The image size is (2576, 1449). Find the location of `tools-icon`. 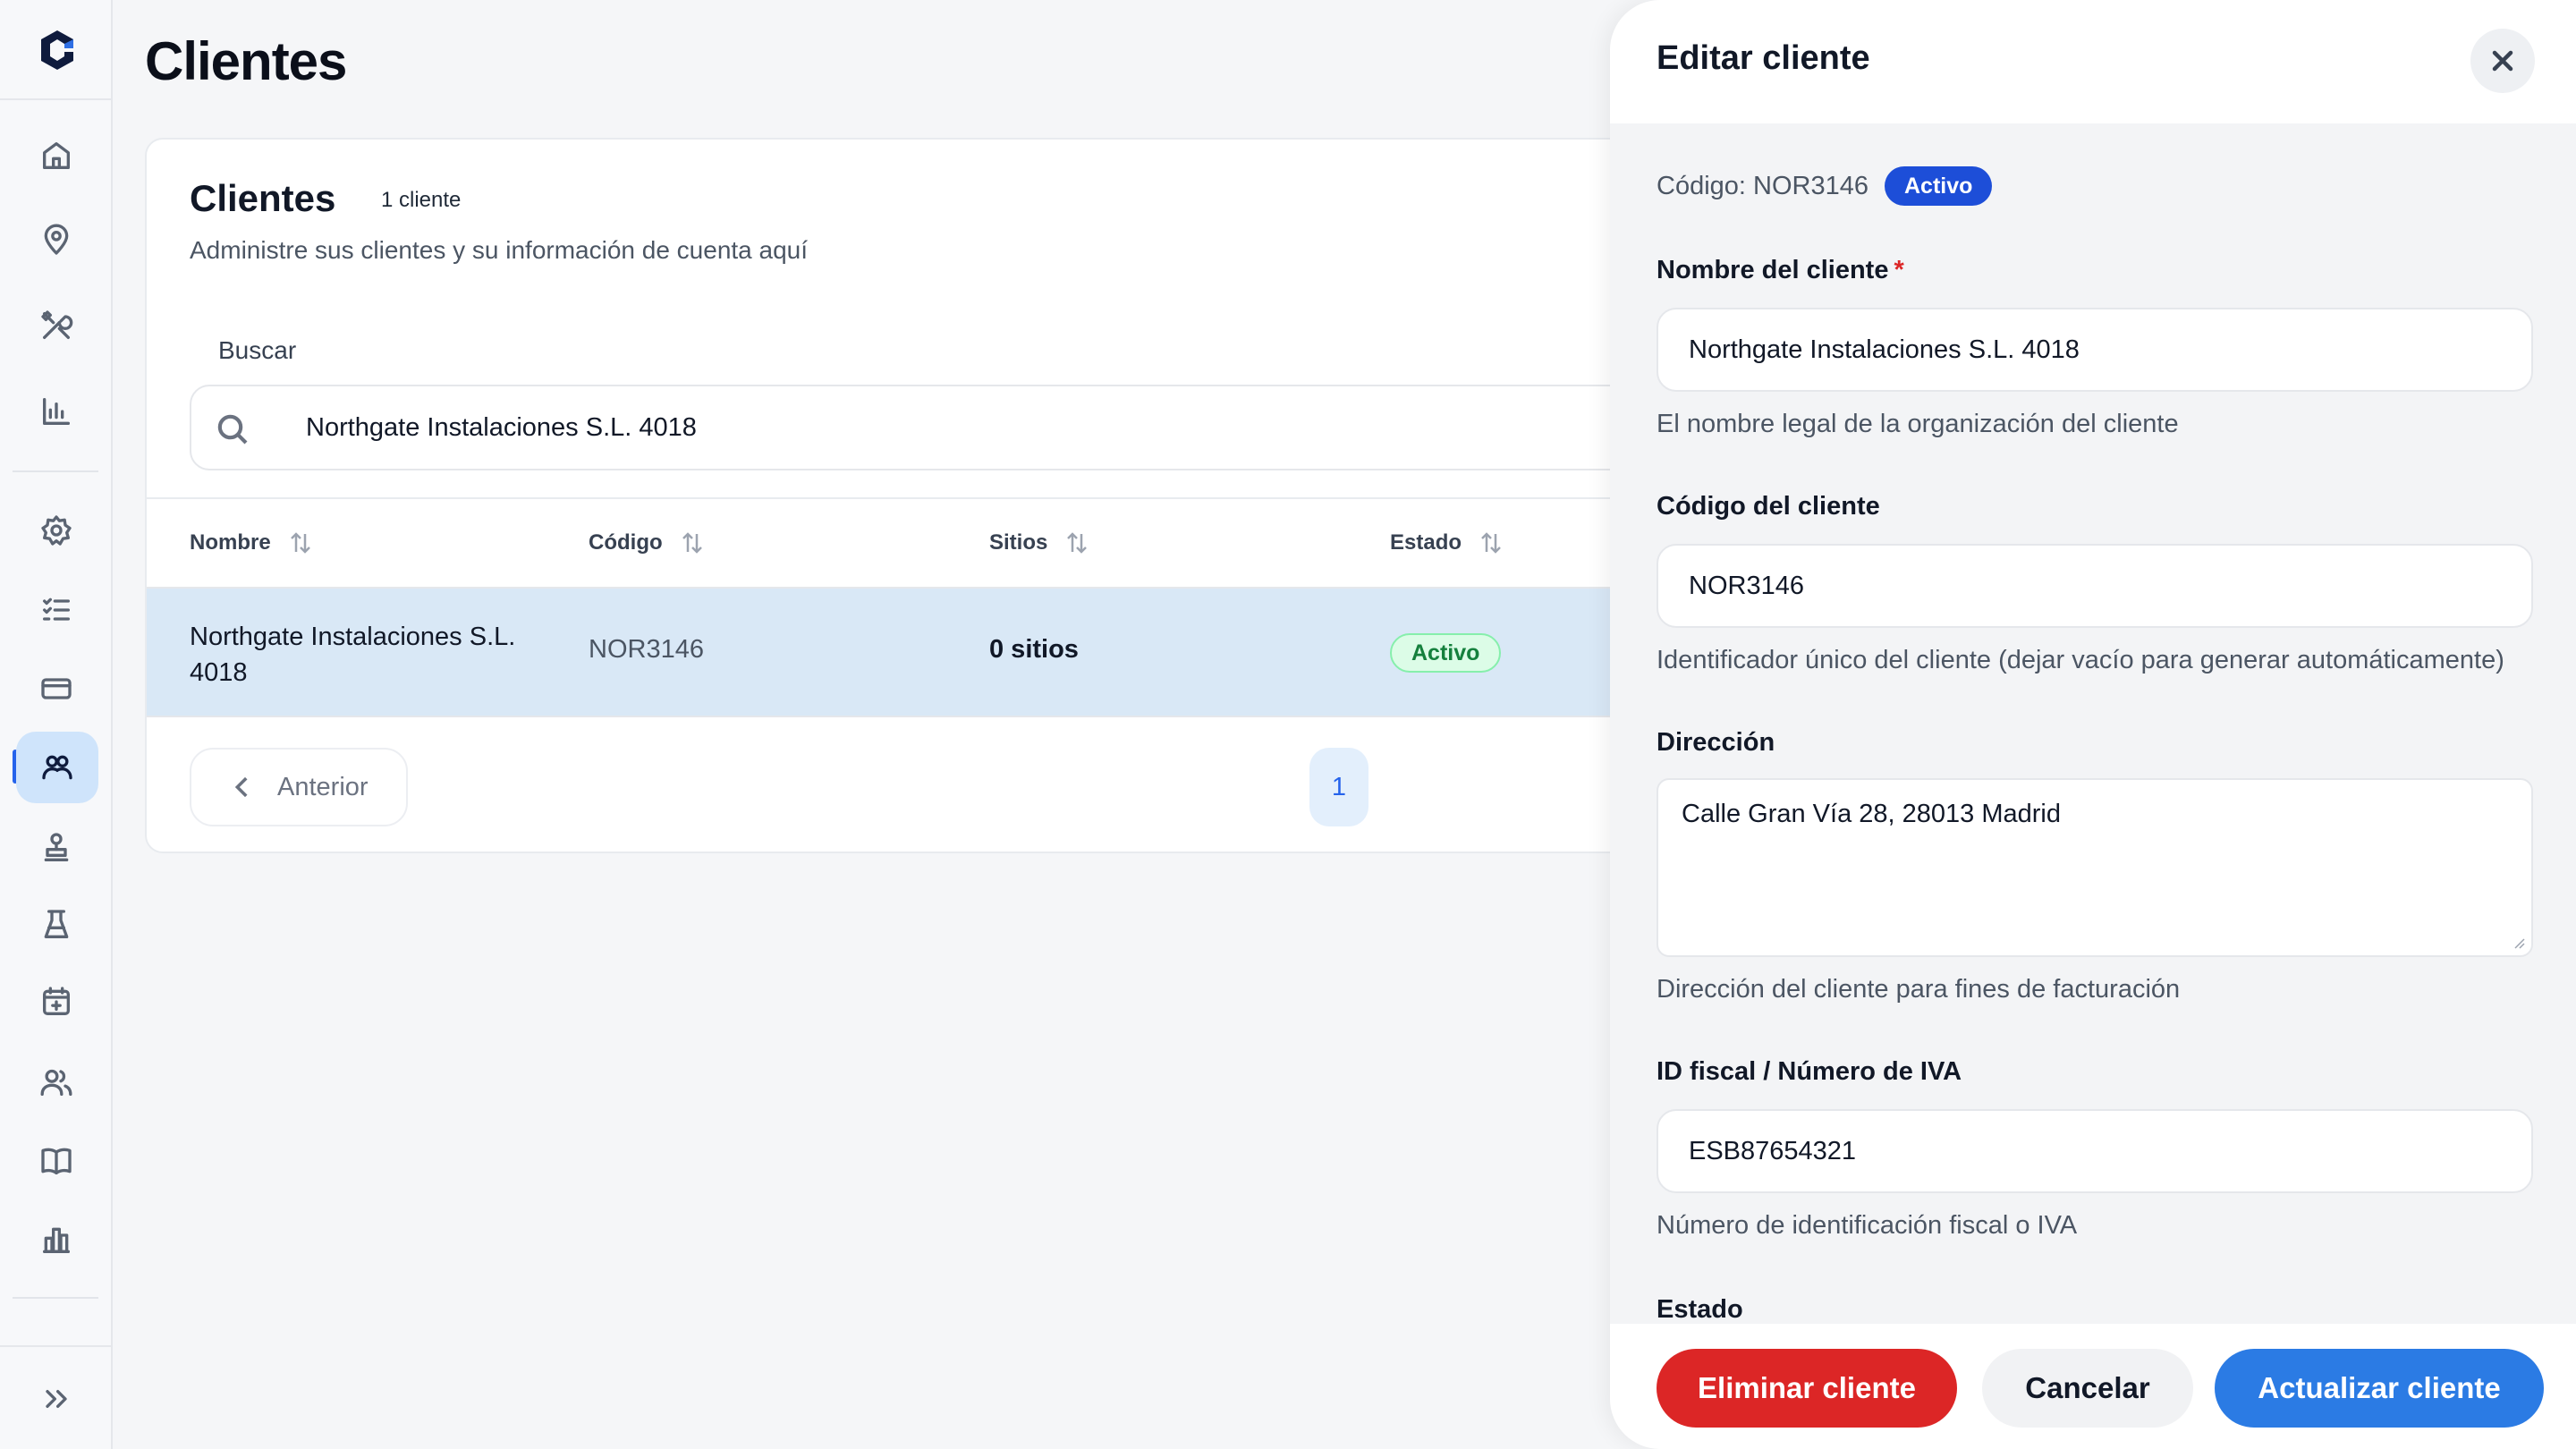

tools-icon is located at coordinates (57, 324).